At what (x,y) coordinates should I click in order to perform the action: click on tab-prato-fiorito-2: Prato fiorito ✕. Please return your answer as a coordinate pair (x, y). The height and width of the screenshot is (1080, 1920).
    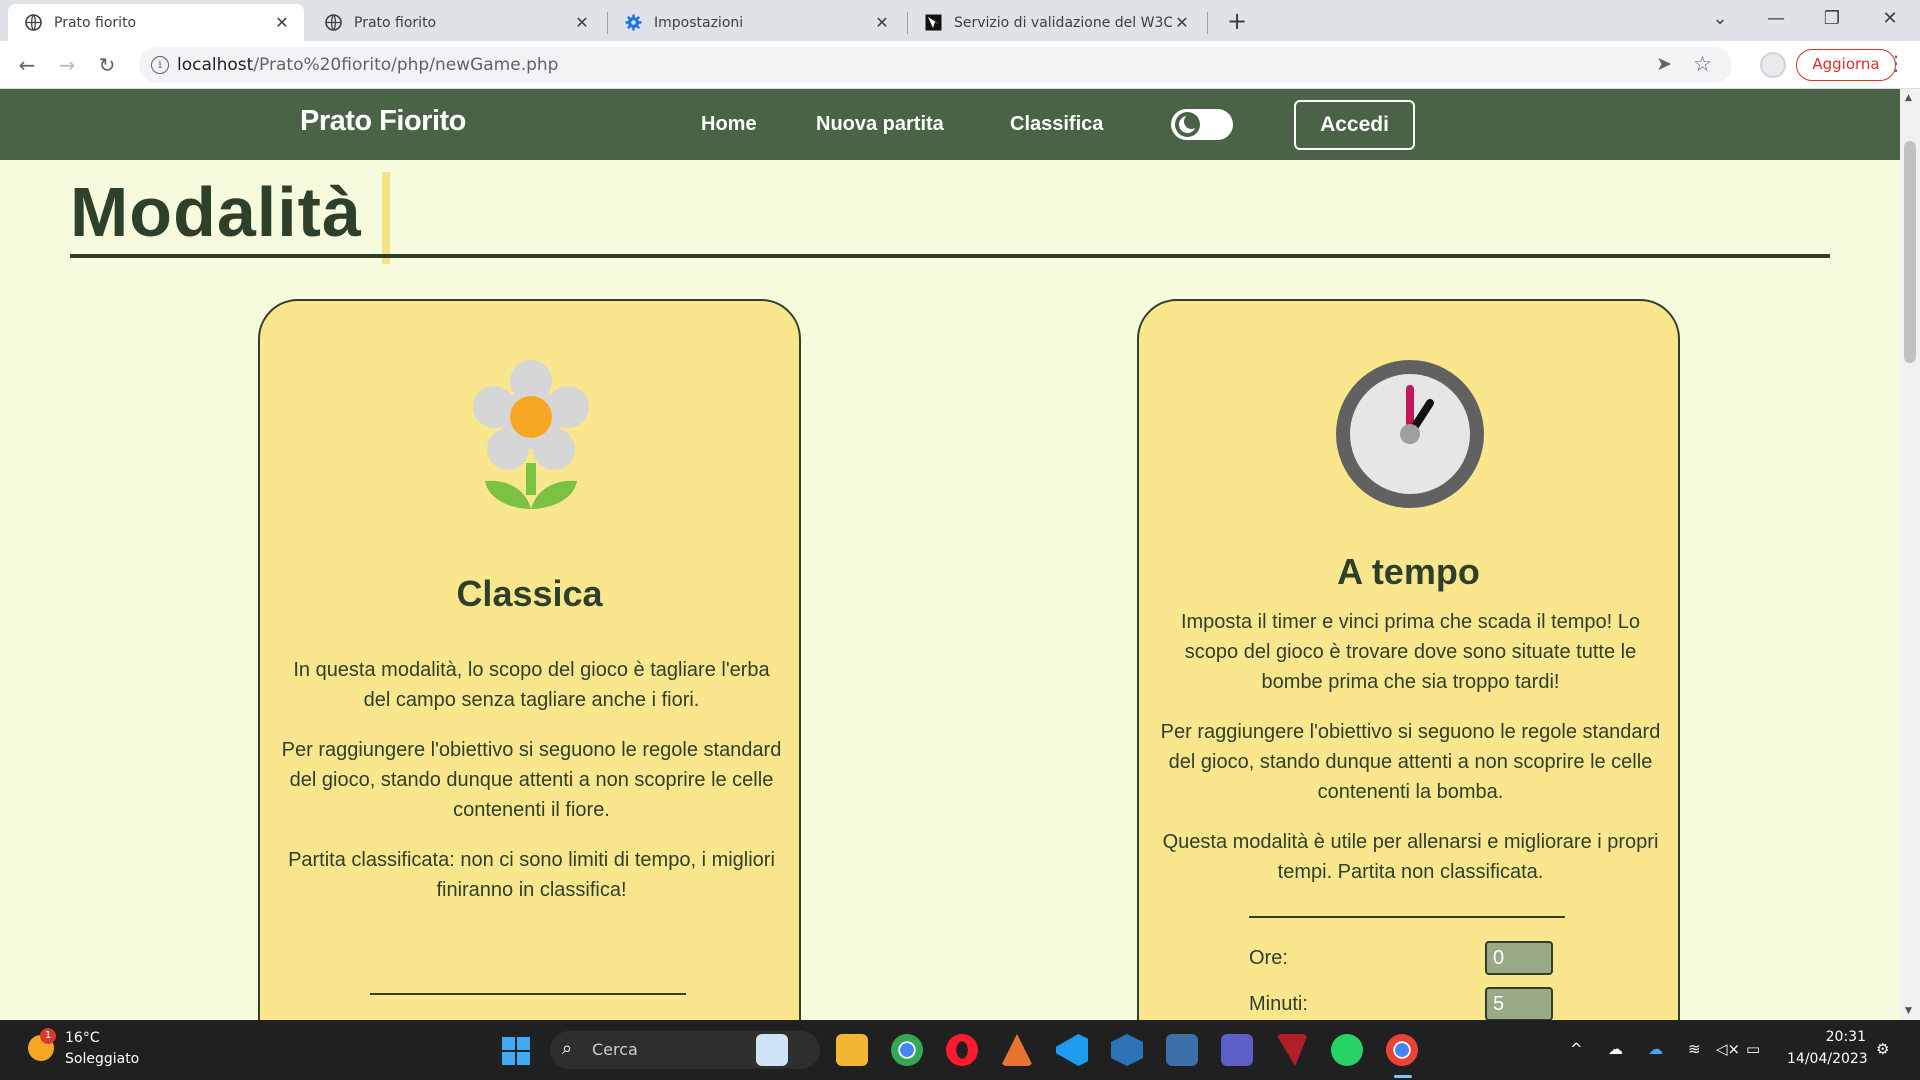
    Looking at the image, I should click on (456, 22).